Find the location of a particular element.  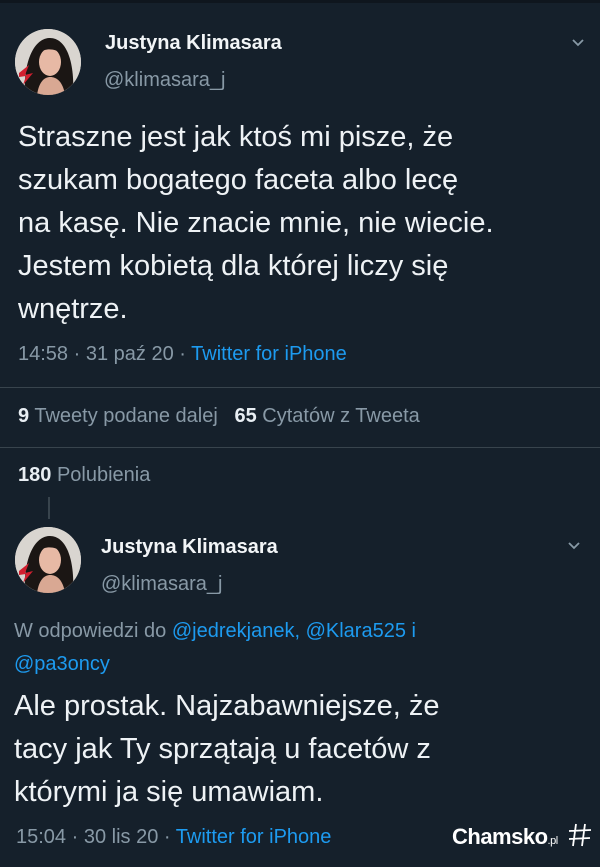

mention-conjunction: i is located at coordinates (413, 631).